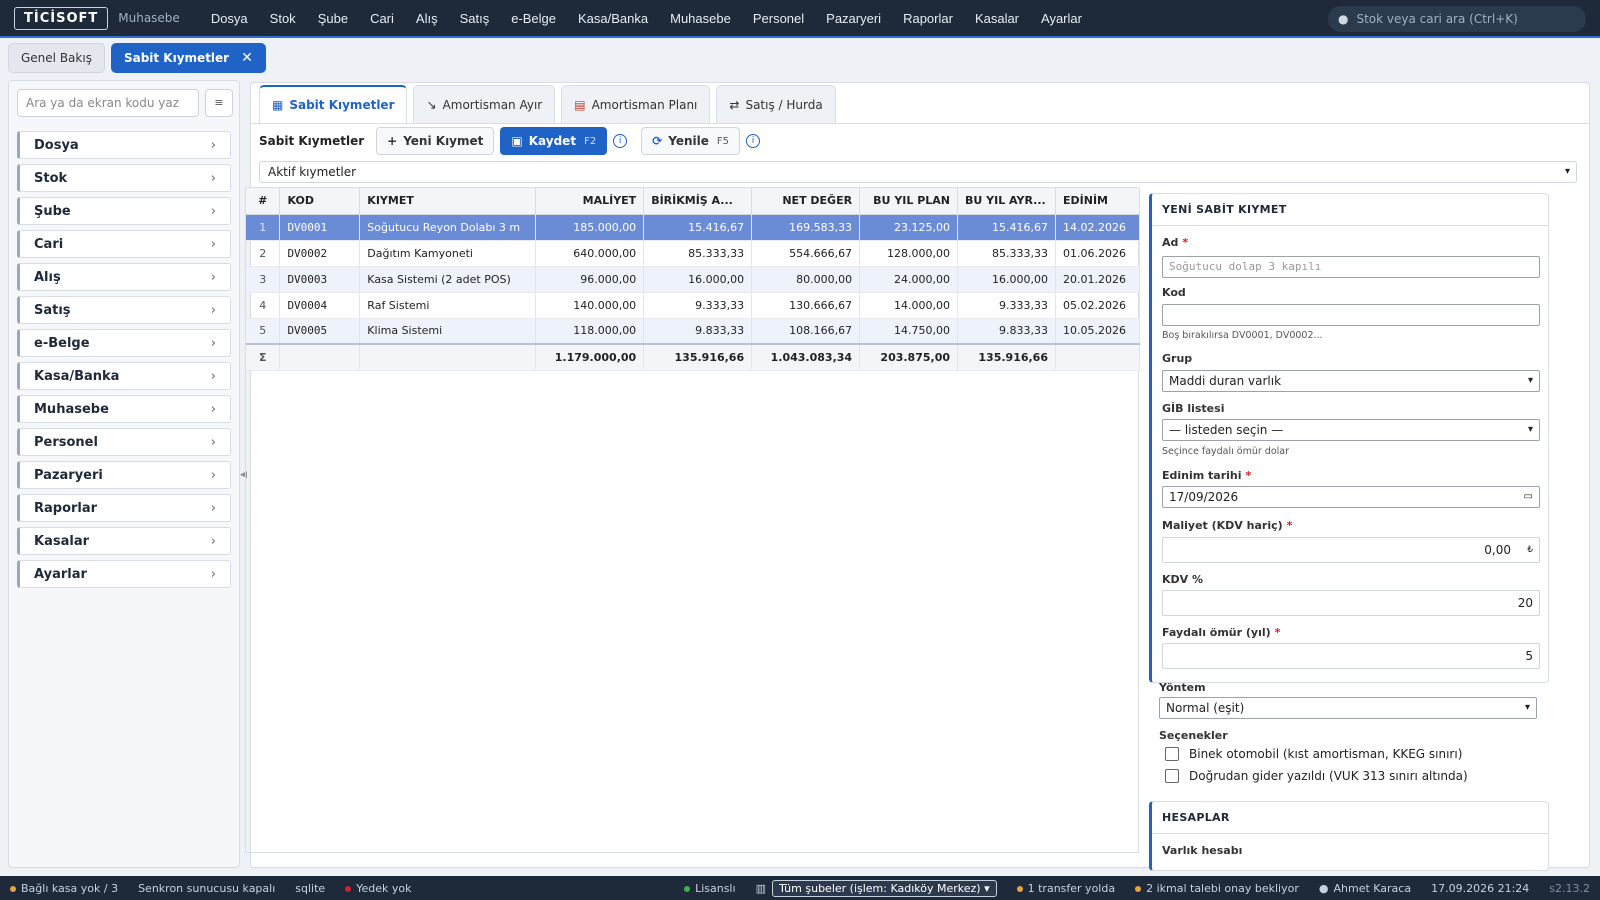 This screenshot has width=1600, height=900. I want to click on col-maliyet: MALİYET, so click(590, 201).